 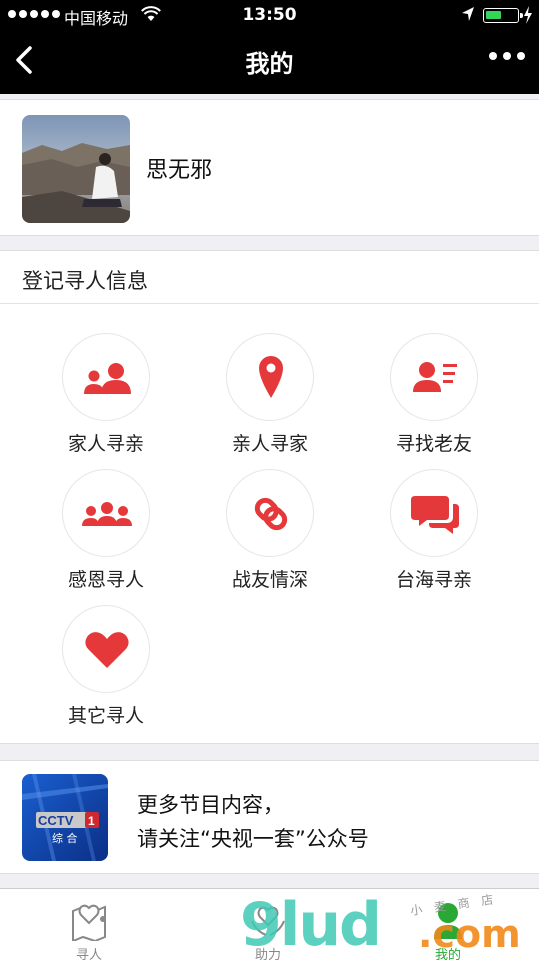 I want to click on grid-item-label: 家人寻亲, so click(x=105, y=444).